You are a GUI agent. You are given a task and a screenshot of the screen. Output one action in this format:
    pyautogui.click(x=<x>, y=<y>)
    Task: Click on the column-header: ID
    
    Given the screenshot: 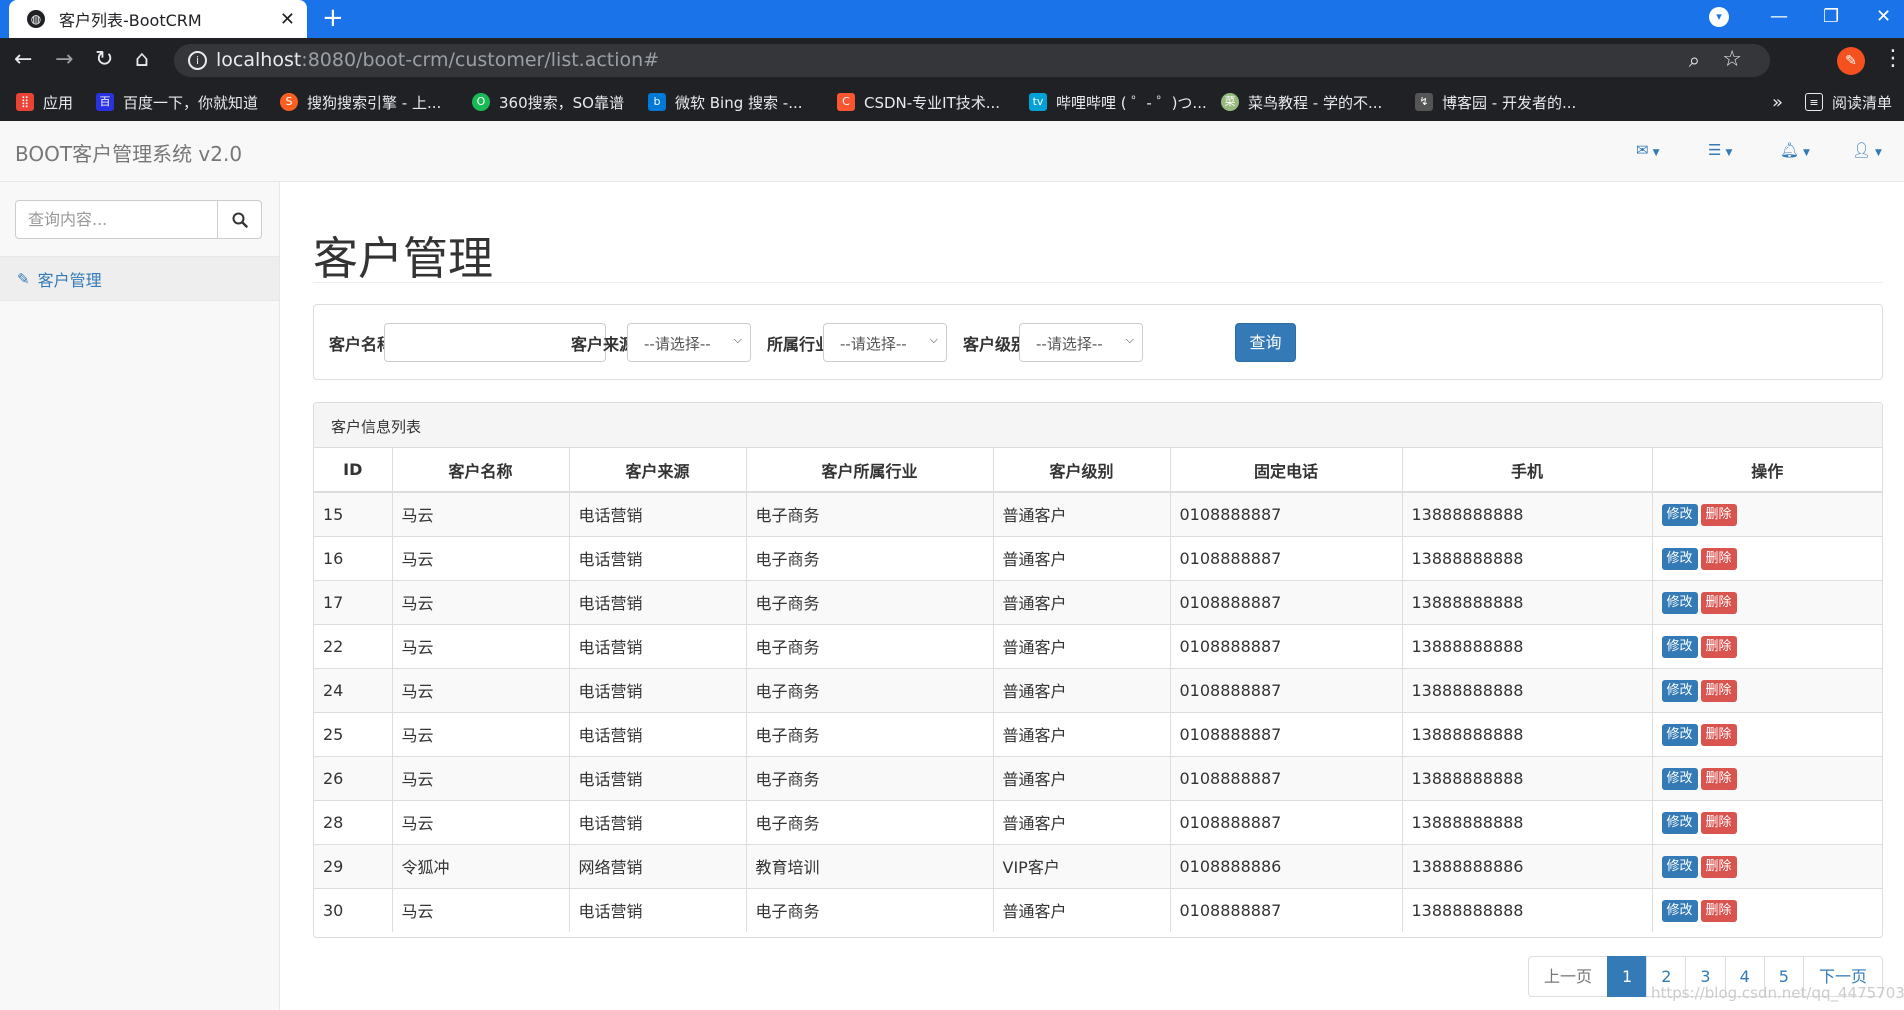 What is the action you would take?
    pyautogui.click(x=353, y=470)
    